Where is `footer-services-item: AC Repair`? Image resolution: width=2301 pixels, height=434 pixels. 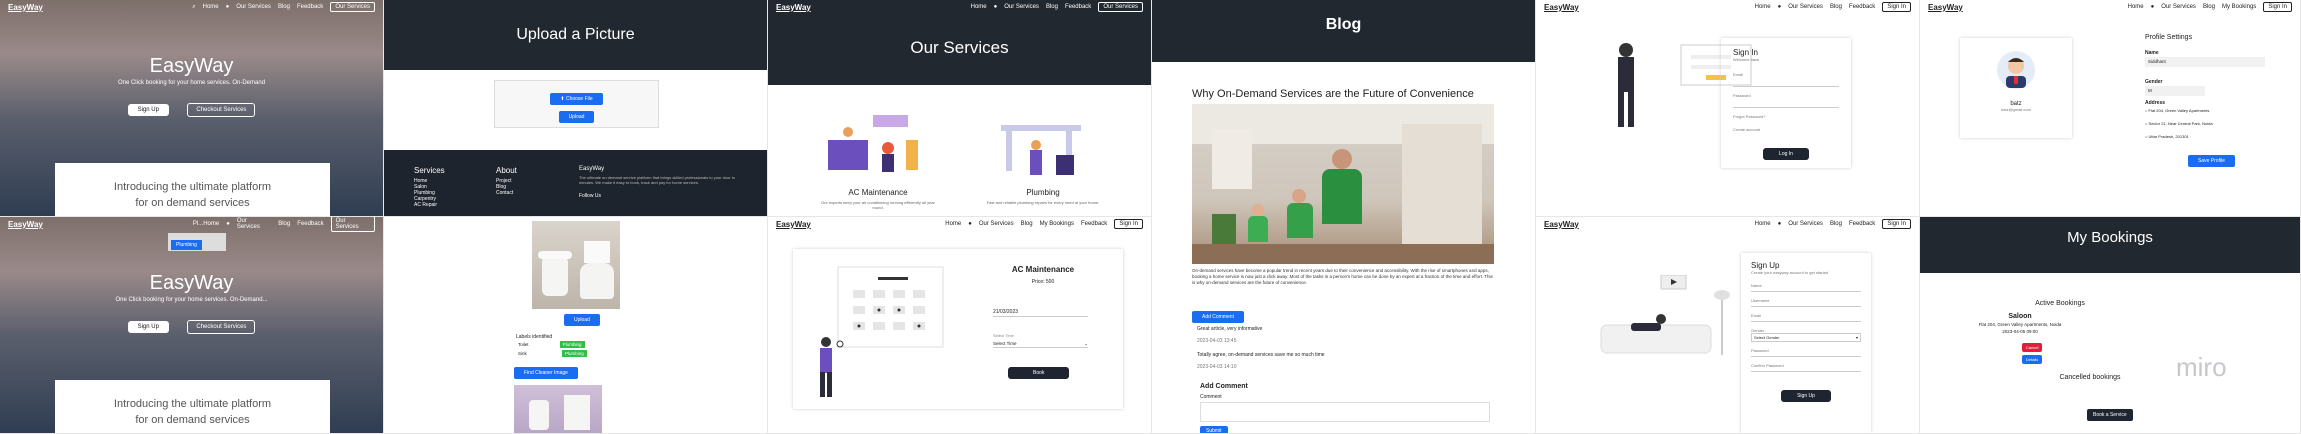
footer-services-item: AC Repair is located at coordinates (429, 205).